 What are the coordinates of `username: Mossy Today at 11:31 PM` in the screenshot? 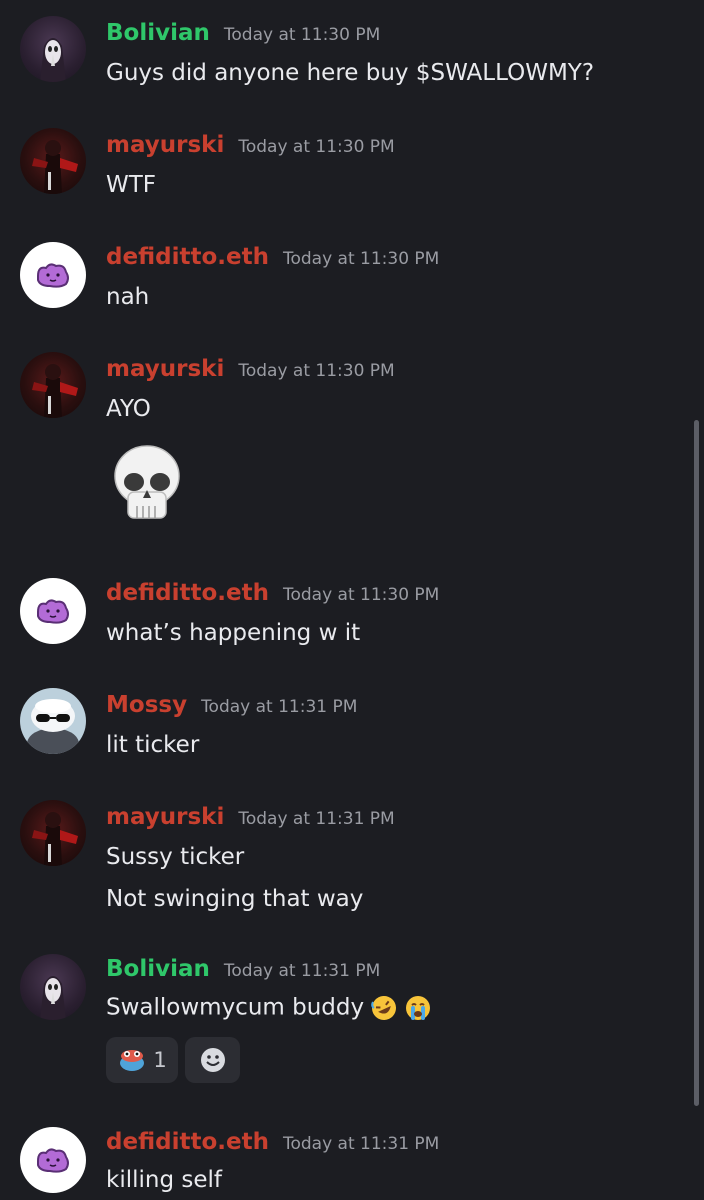 It's located at (231, 705).